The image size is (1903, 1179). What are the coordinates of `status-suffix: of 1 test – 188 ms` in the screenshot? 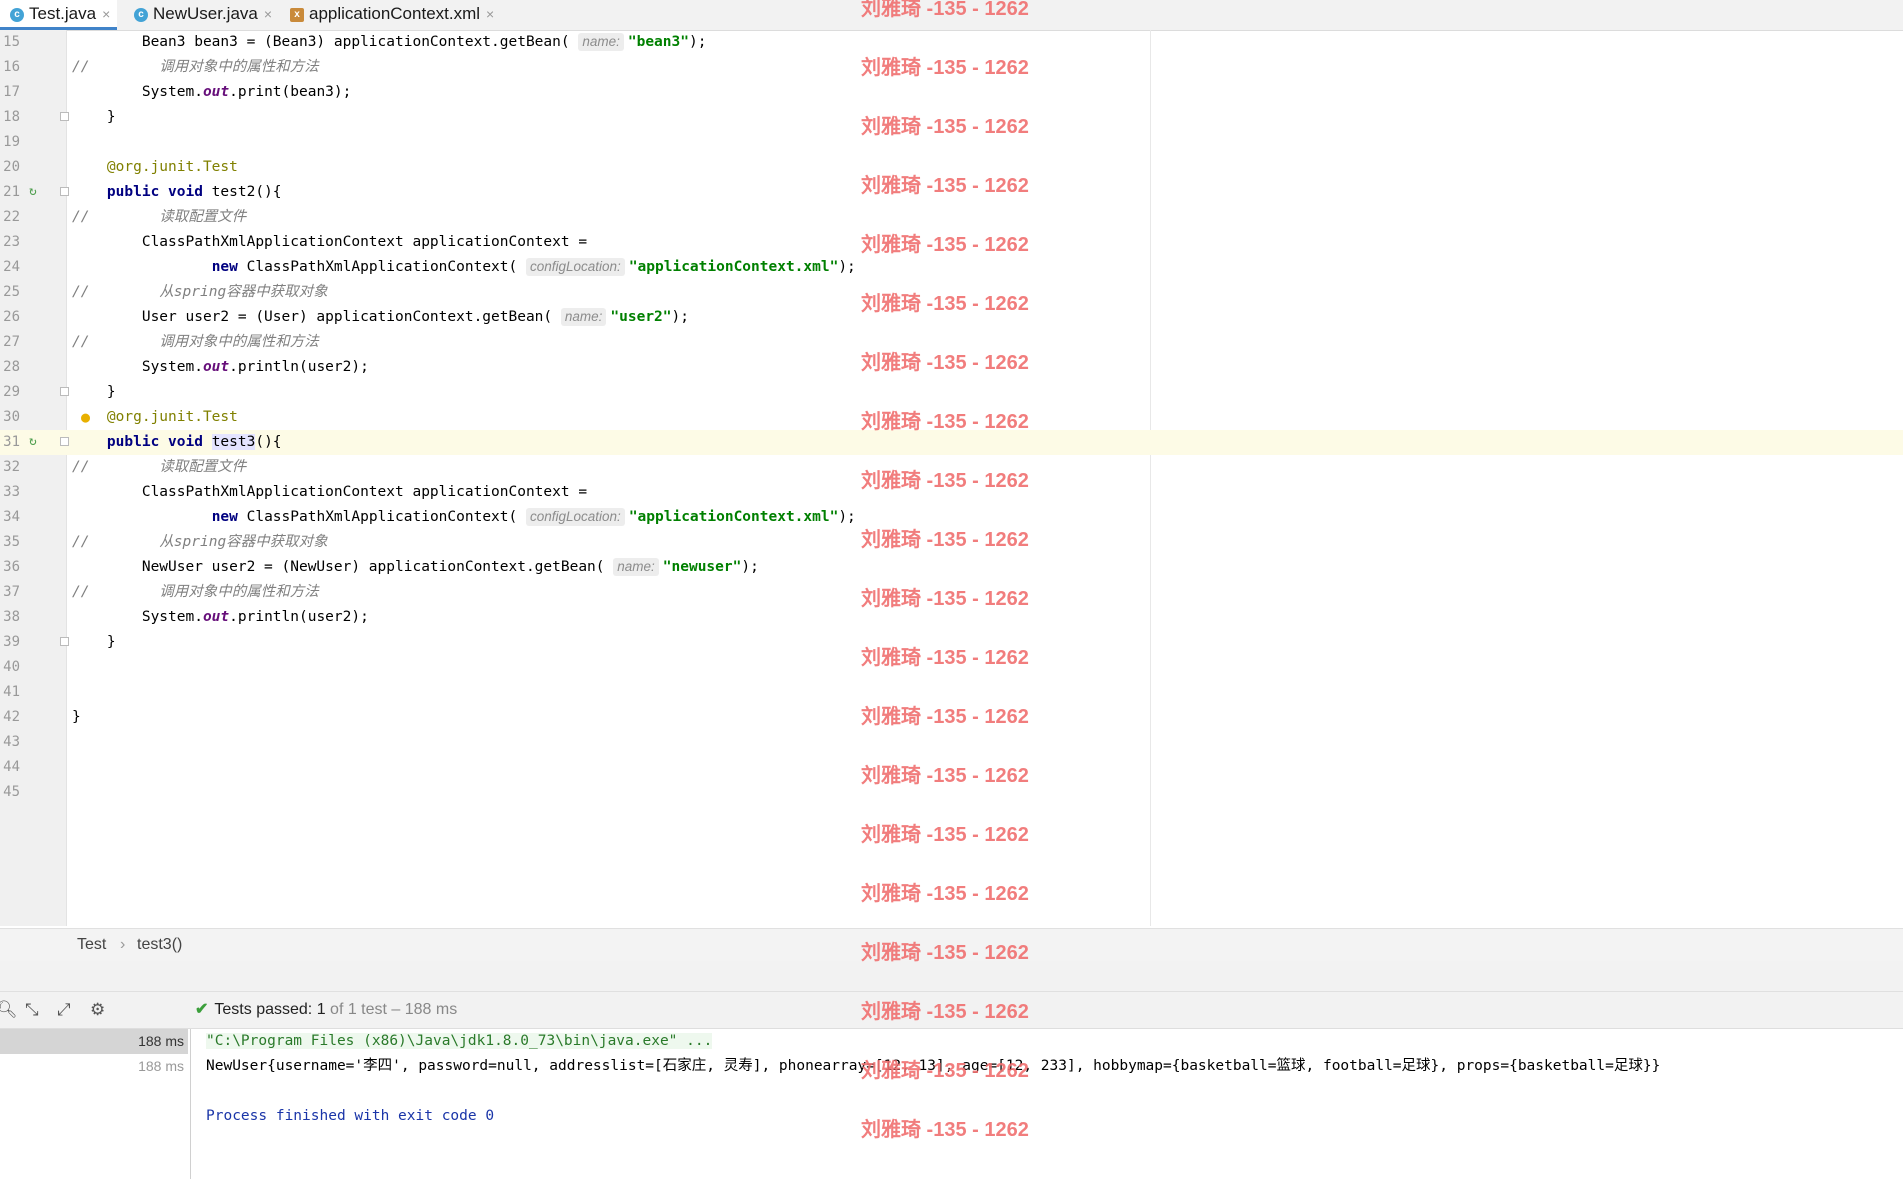 It's located at (394, 1009).